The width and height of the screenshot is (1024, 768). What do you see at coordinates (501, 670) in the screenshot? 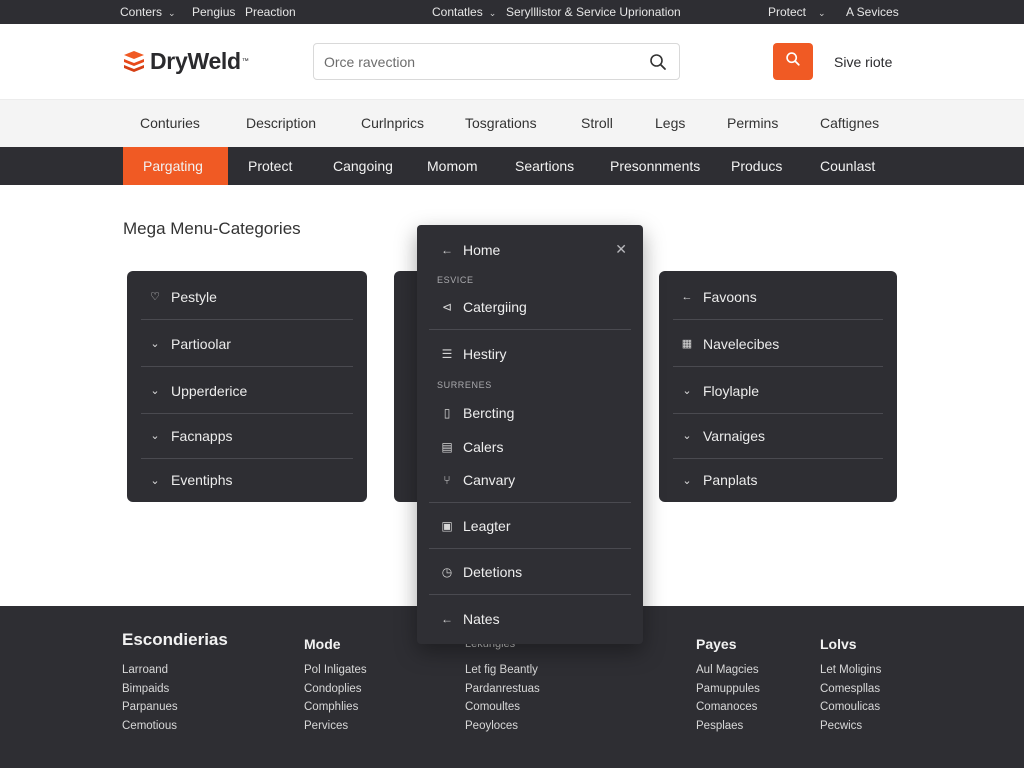
I see `footer-link: Let fig Beantly` at bounding box center [501, 670].